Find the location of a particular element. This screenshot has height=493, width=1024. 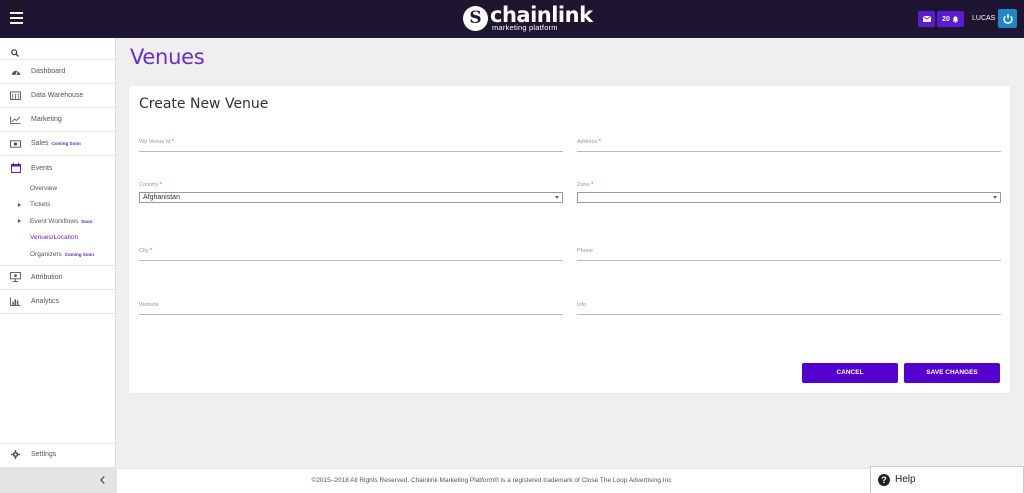

field-label: Zone * is located at coordinates (585, 185).